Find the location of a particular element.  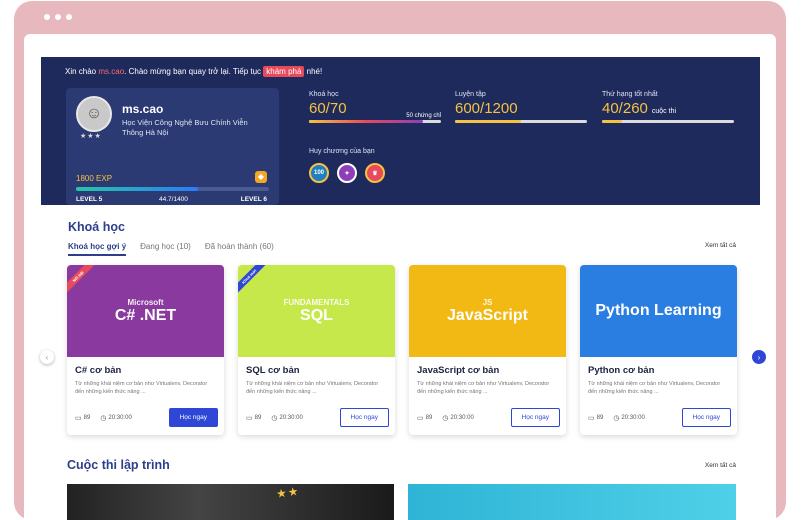

course-thumbnail: JS JavaScript is located at coordinates (487, 311).